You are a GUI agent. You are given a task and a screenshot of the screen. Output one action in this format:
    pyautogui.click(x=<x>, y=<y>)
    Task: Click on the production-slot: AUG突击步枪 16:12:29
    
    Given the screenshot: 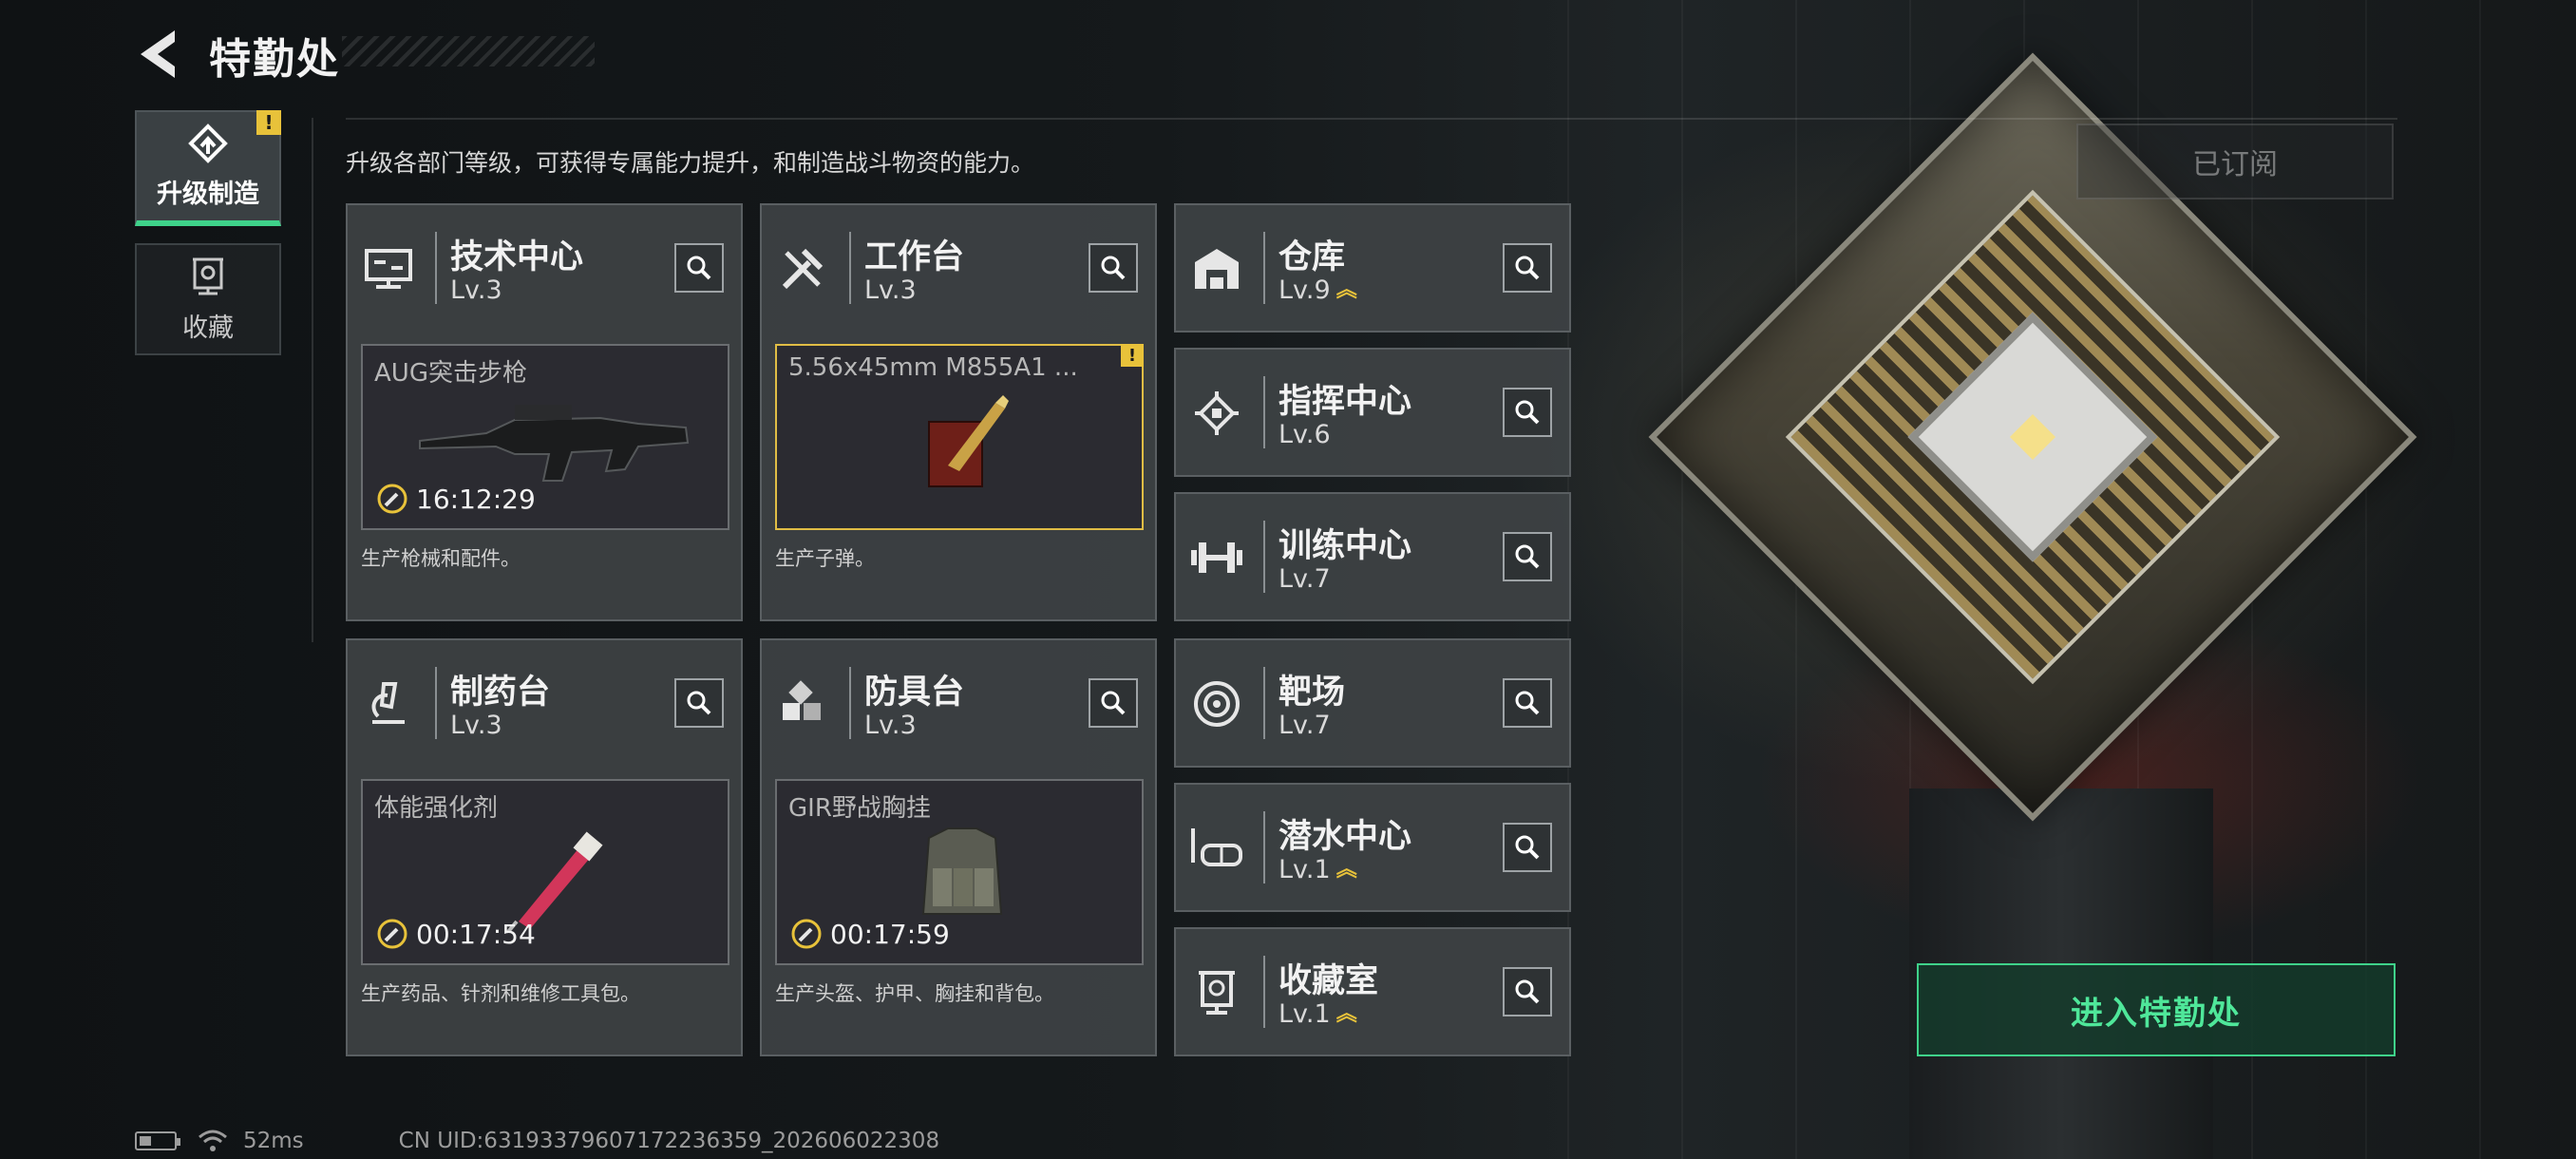 What is the action you would take?
    pyautogui.click(x=545, y=437)
    